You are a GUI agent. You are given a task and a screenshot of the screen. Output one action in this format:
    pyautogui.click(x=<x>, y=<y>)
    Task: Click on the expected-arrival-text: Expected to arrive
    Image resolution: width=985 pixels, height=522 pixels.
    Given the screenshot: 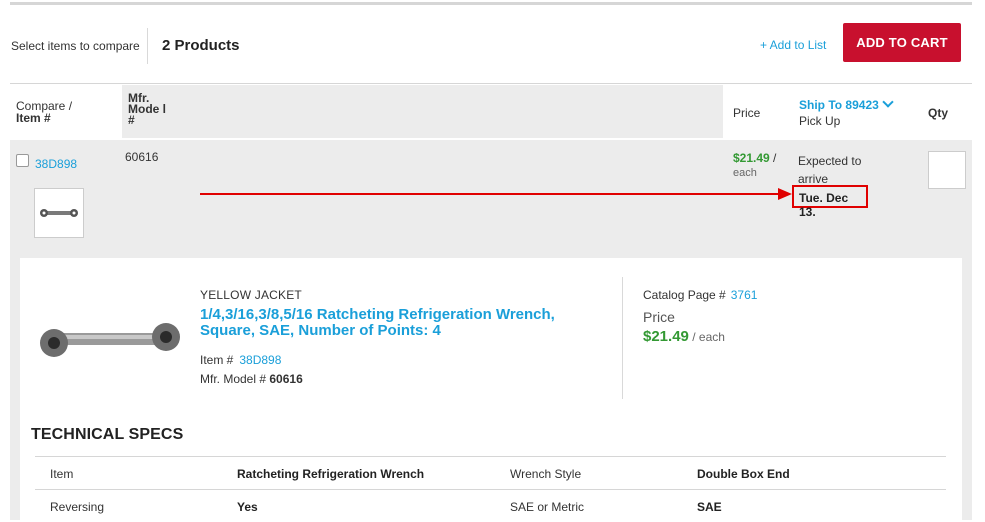 What is the action you would take?
    pyautogui.click(x=830, y=170)
    